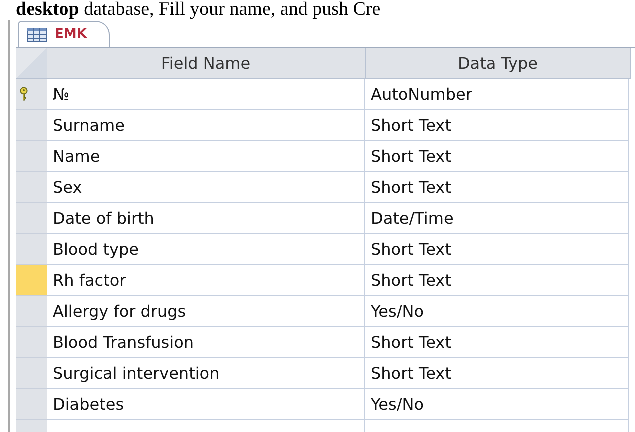 The height and width of the screenshot is (432, 635). I want to click on table-cell: Name, so click(206, 156).